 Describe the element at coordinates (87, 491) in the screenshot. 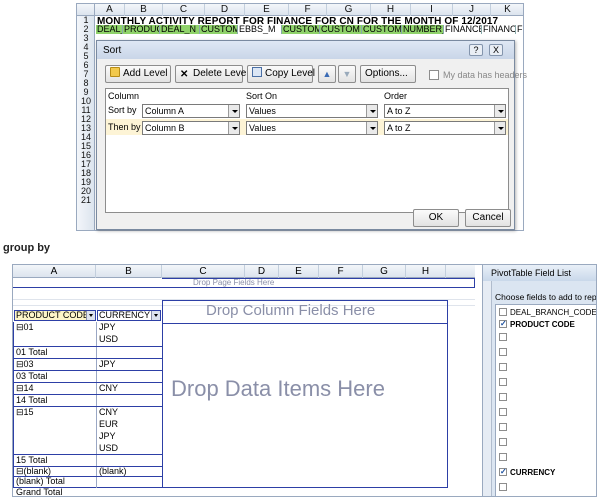

I see `grand-total: Grand Total` at that location.